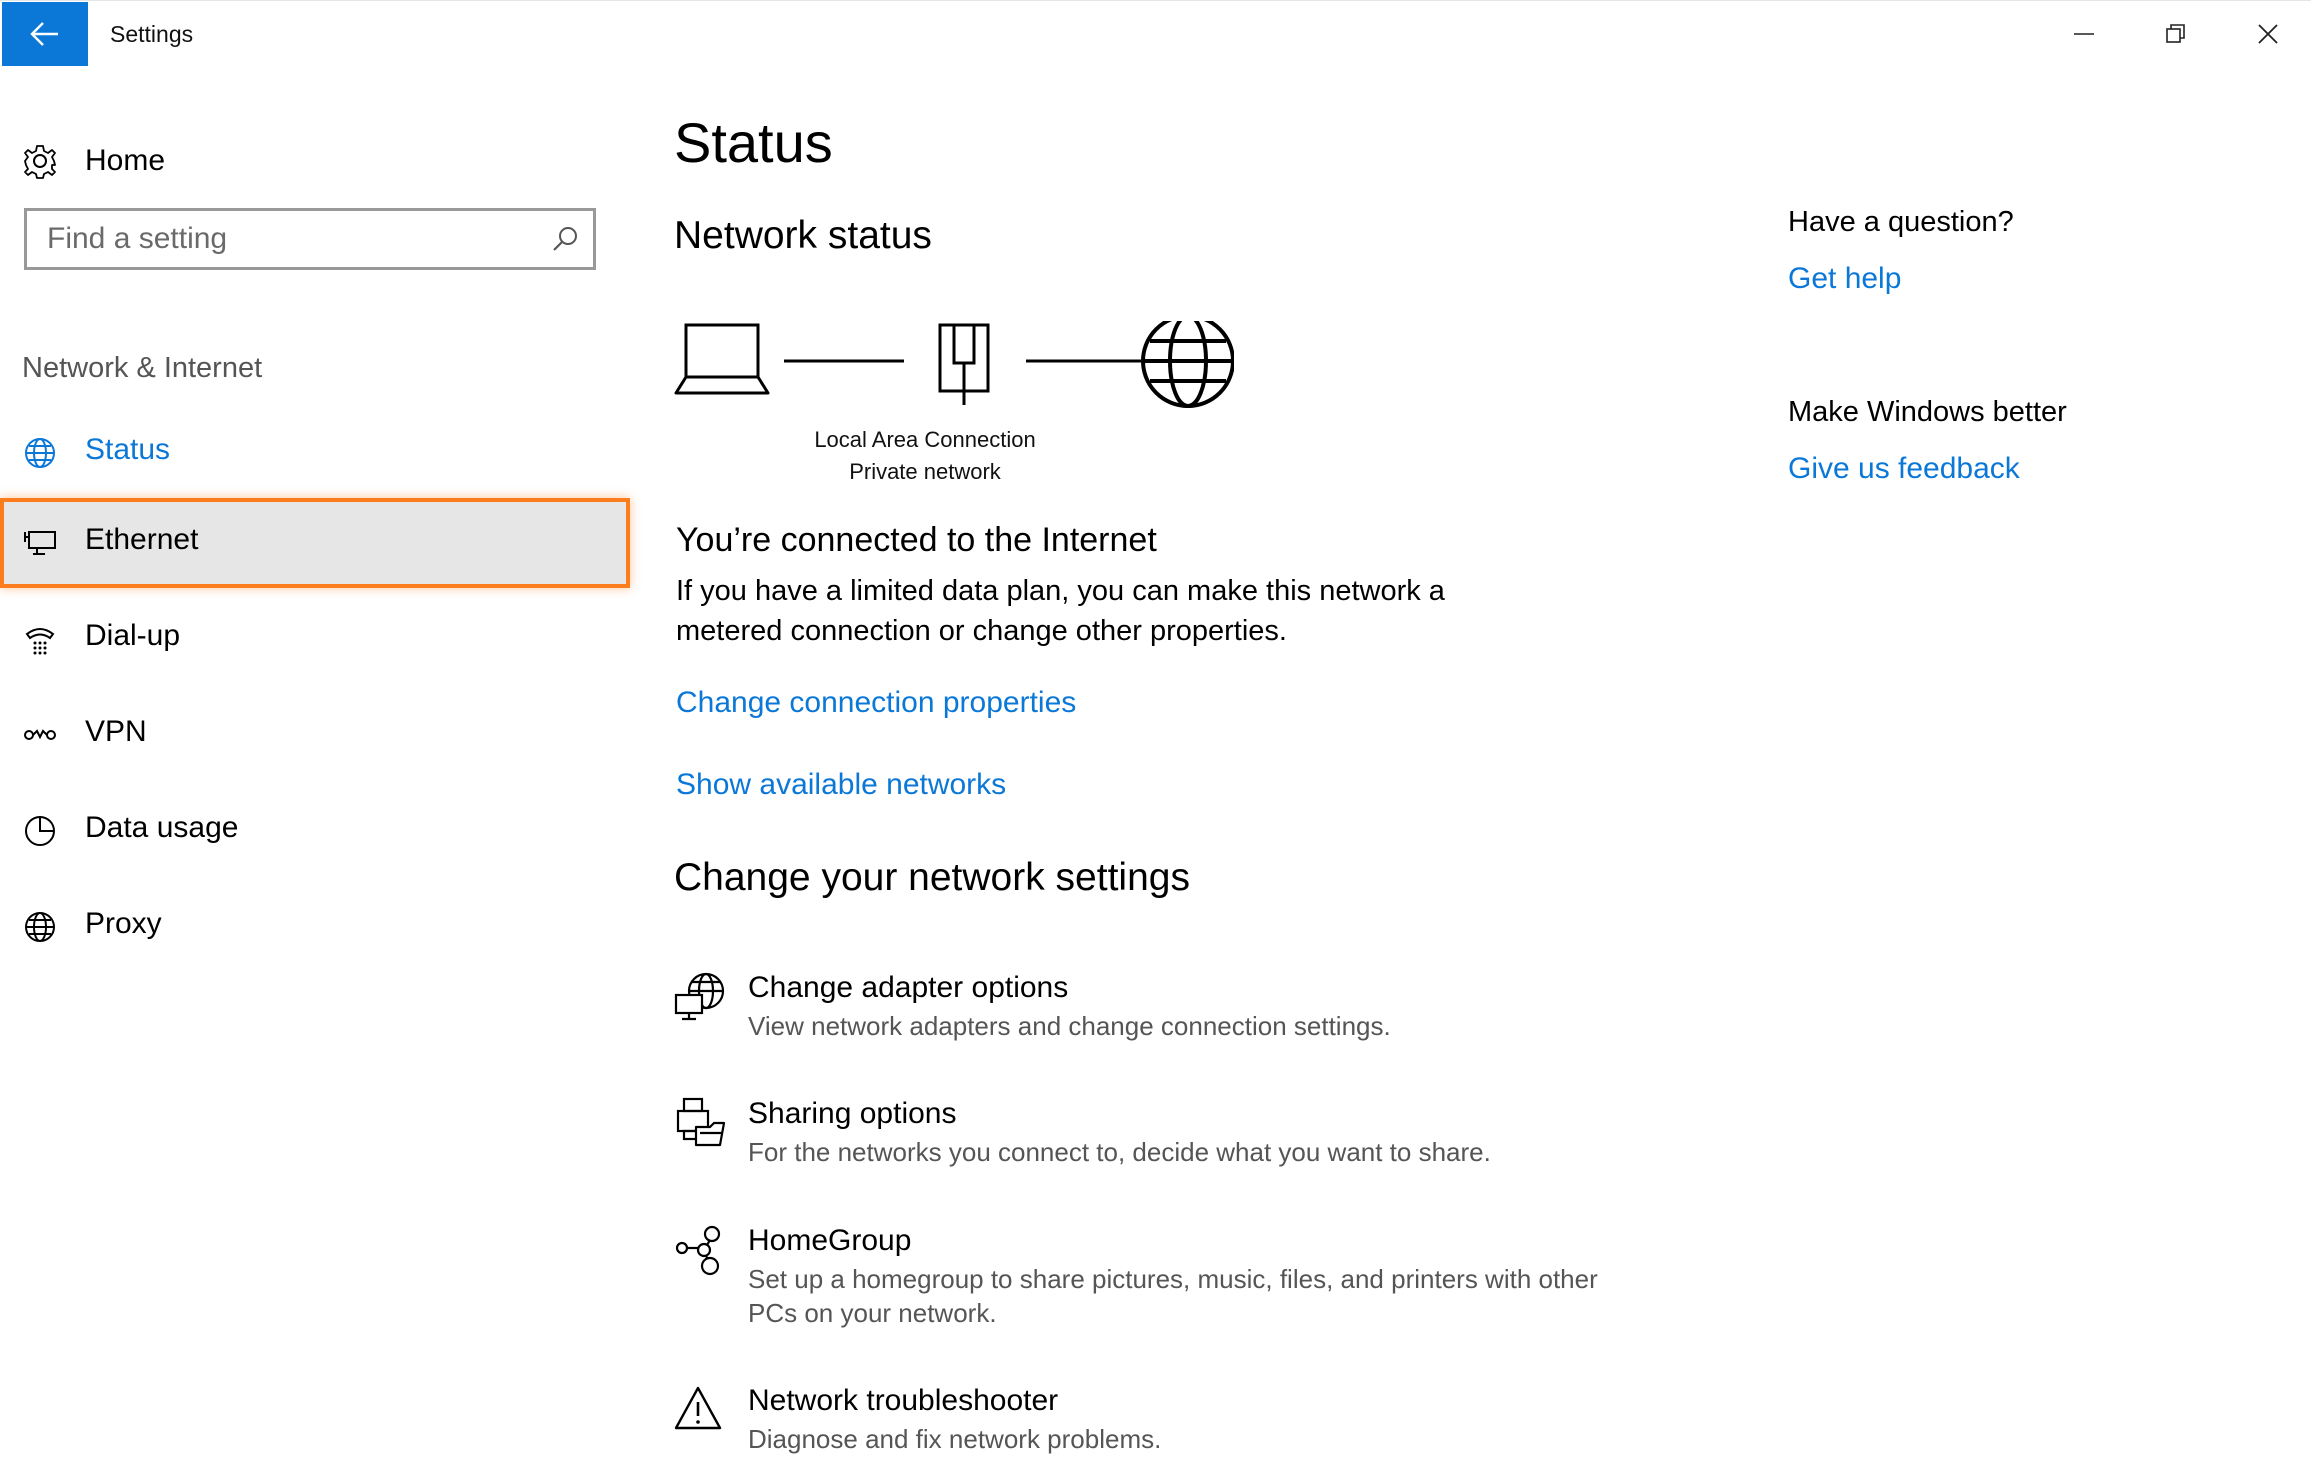  What do you see at coordinates (314, 639) in the screenshot?
I see `sidebar-item-dialup: Dial-up` at bounding box center [314, 639].